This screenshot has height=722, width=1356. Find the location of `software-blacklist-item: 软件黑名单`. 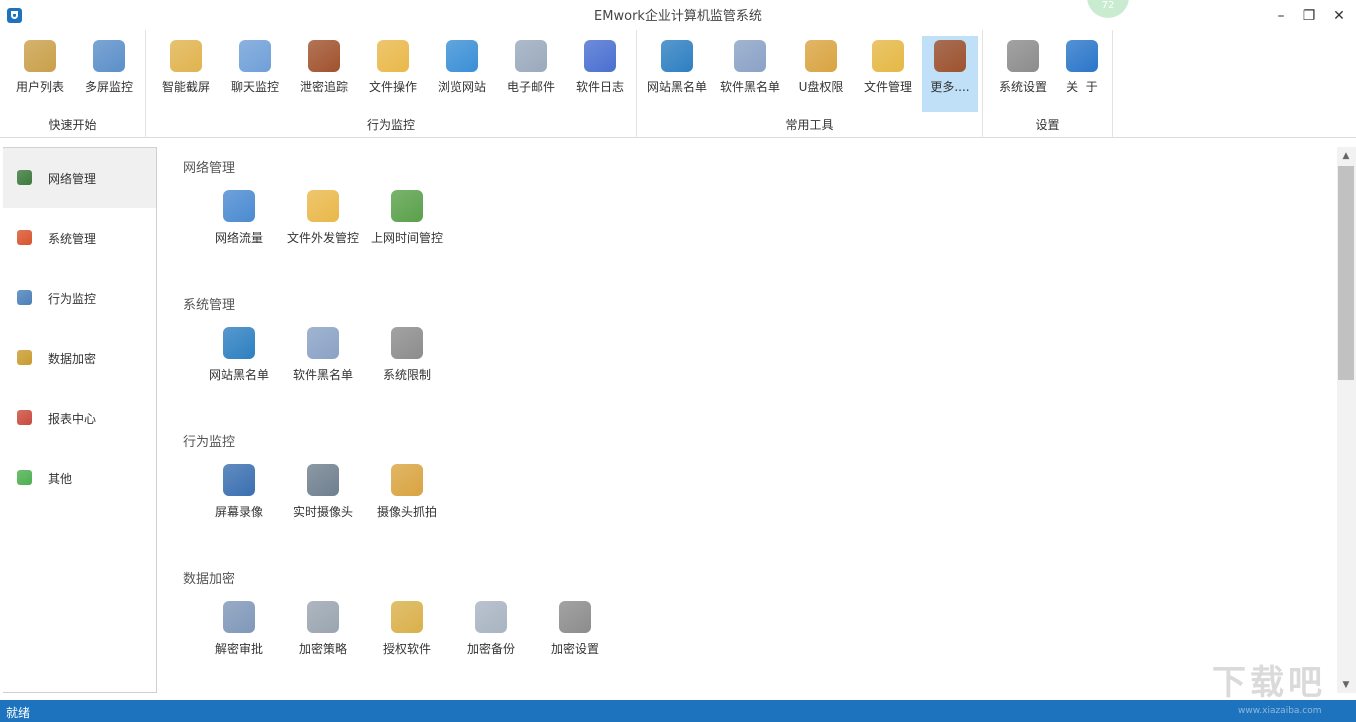

software-blacklist-item: 软件黑名单 is located at coordinates (323, 355).